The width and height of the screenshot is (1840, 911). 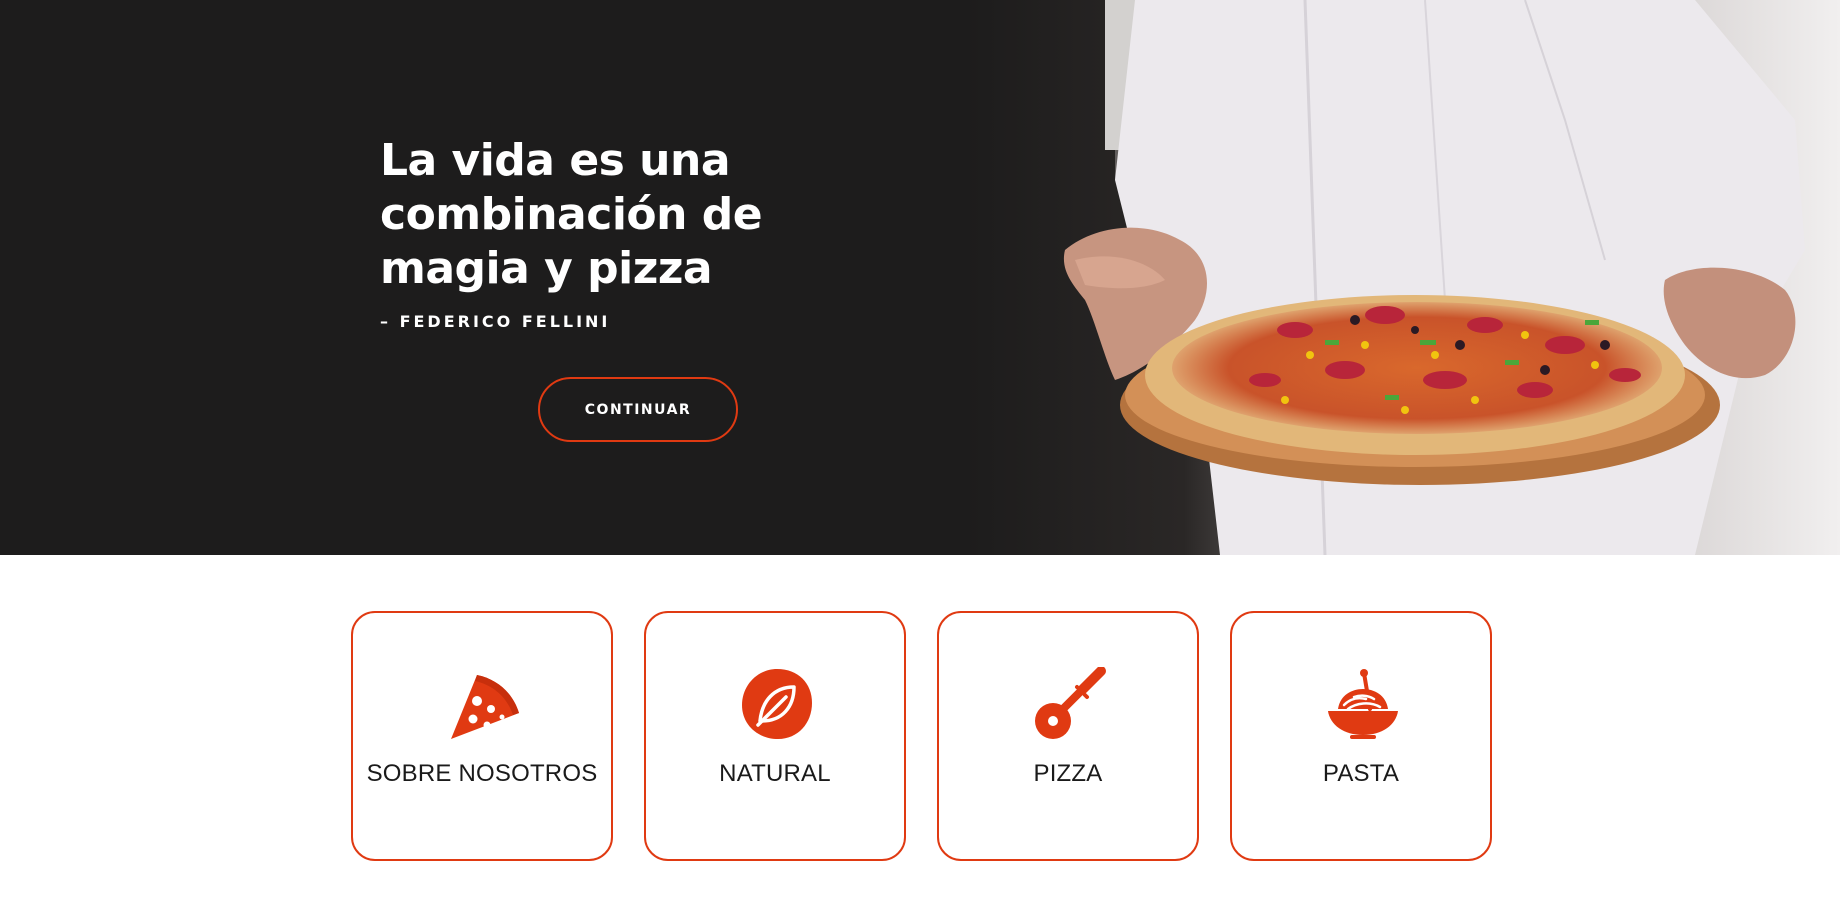 I want to click on card-natural: NATURAL, so click(x=775, y=736).